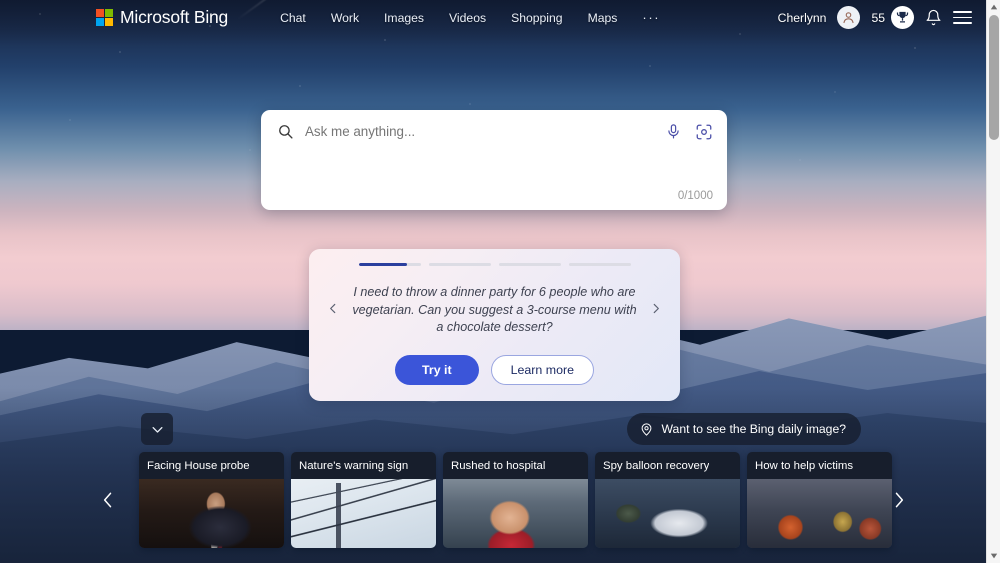  Describe the element at coordinates (993, 7) in the screenshot. I see `scroll-up-arrow-icon` at that location.